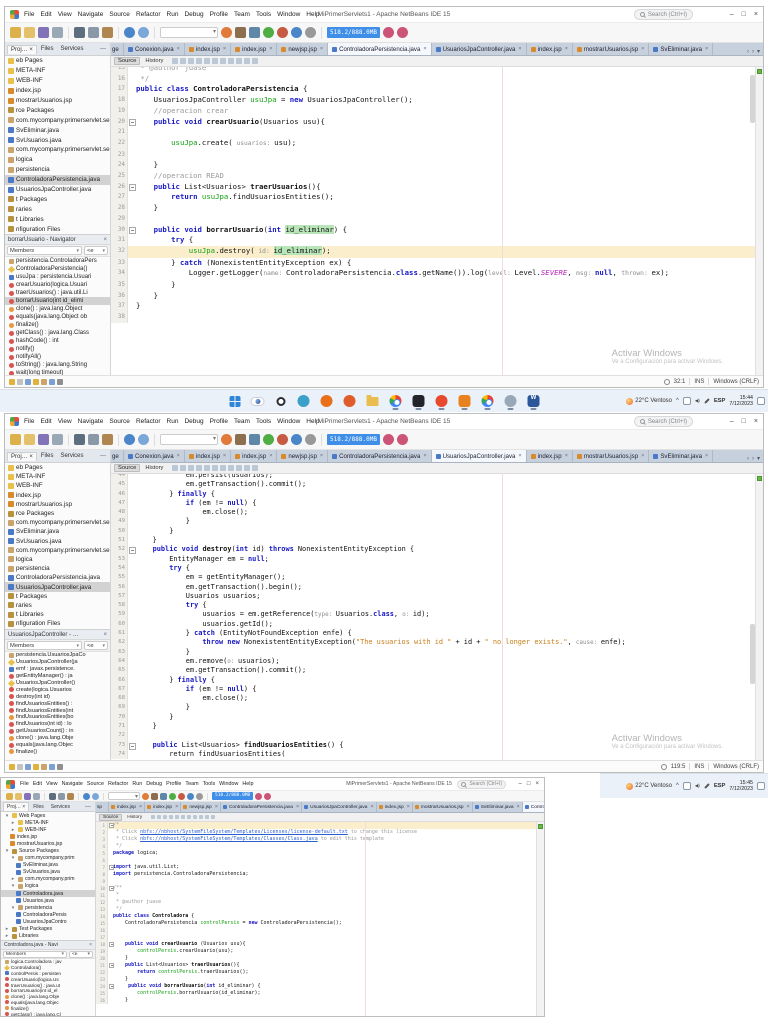 This screenshot has height=1024, width=768. What do you see at coordinates (134, 817) in the screenshot?
I see `history-view-button: History` at bounding box center [134, 817].